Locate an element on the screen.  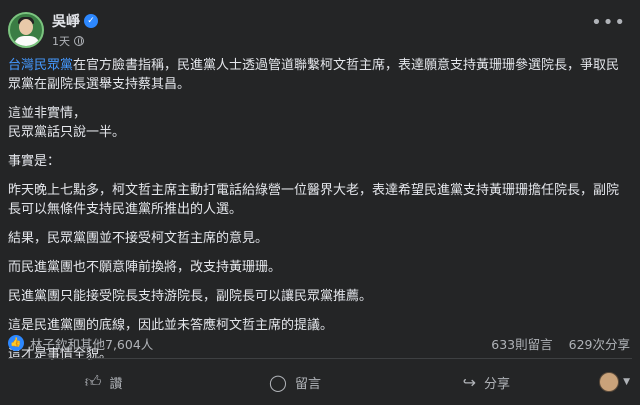
post-paragraph: 這是民進黨團的底線，因此並未答應柯文哲主席的提議。 is located at coordinates (171, 325).